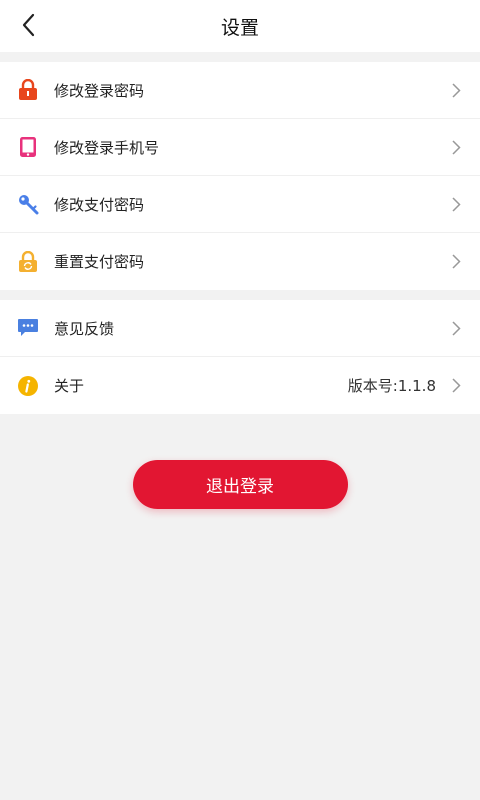 The image size is (480, 800). What do you see at coordinates (99, 204) in the screenshot?
I see `settings-item-label: 修改支付密码` at bounding box center [99, 204].